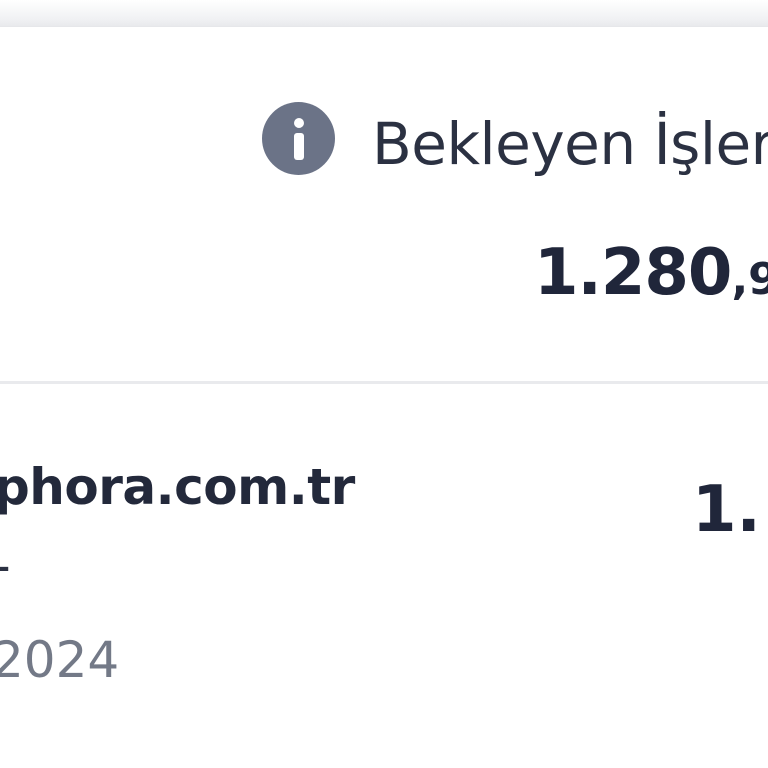  I want to click on transaction-date: 2024, so click(60, 660).